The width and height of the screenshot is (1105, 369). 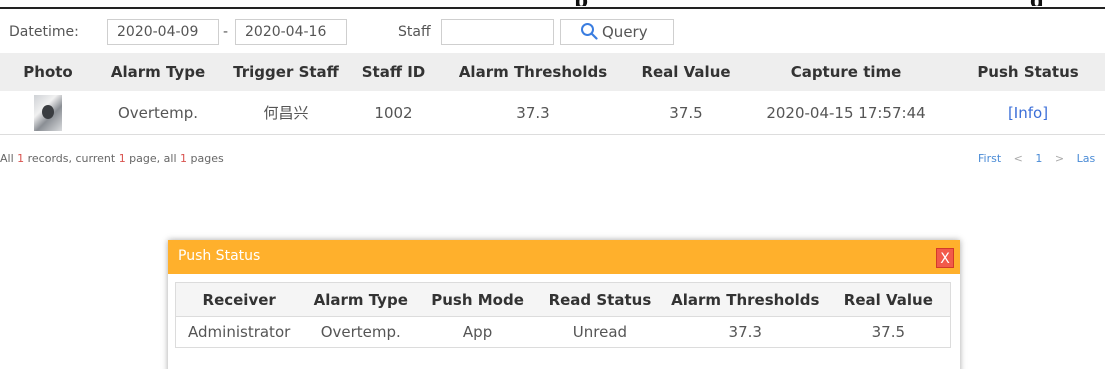 I want to click on staff-label: Staff, so click(x=414, y=32).